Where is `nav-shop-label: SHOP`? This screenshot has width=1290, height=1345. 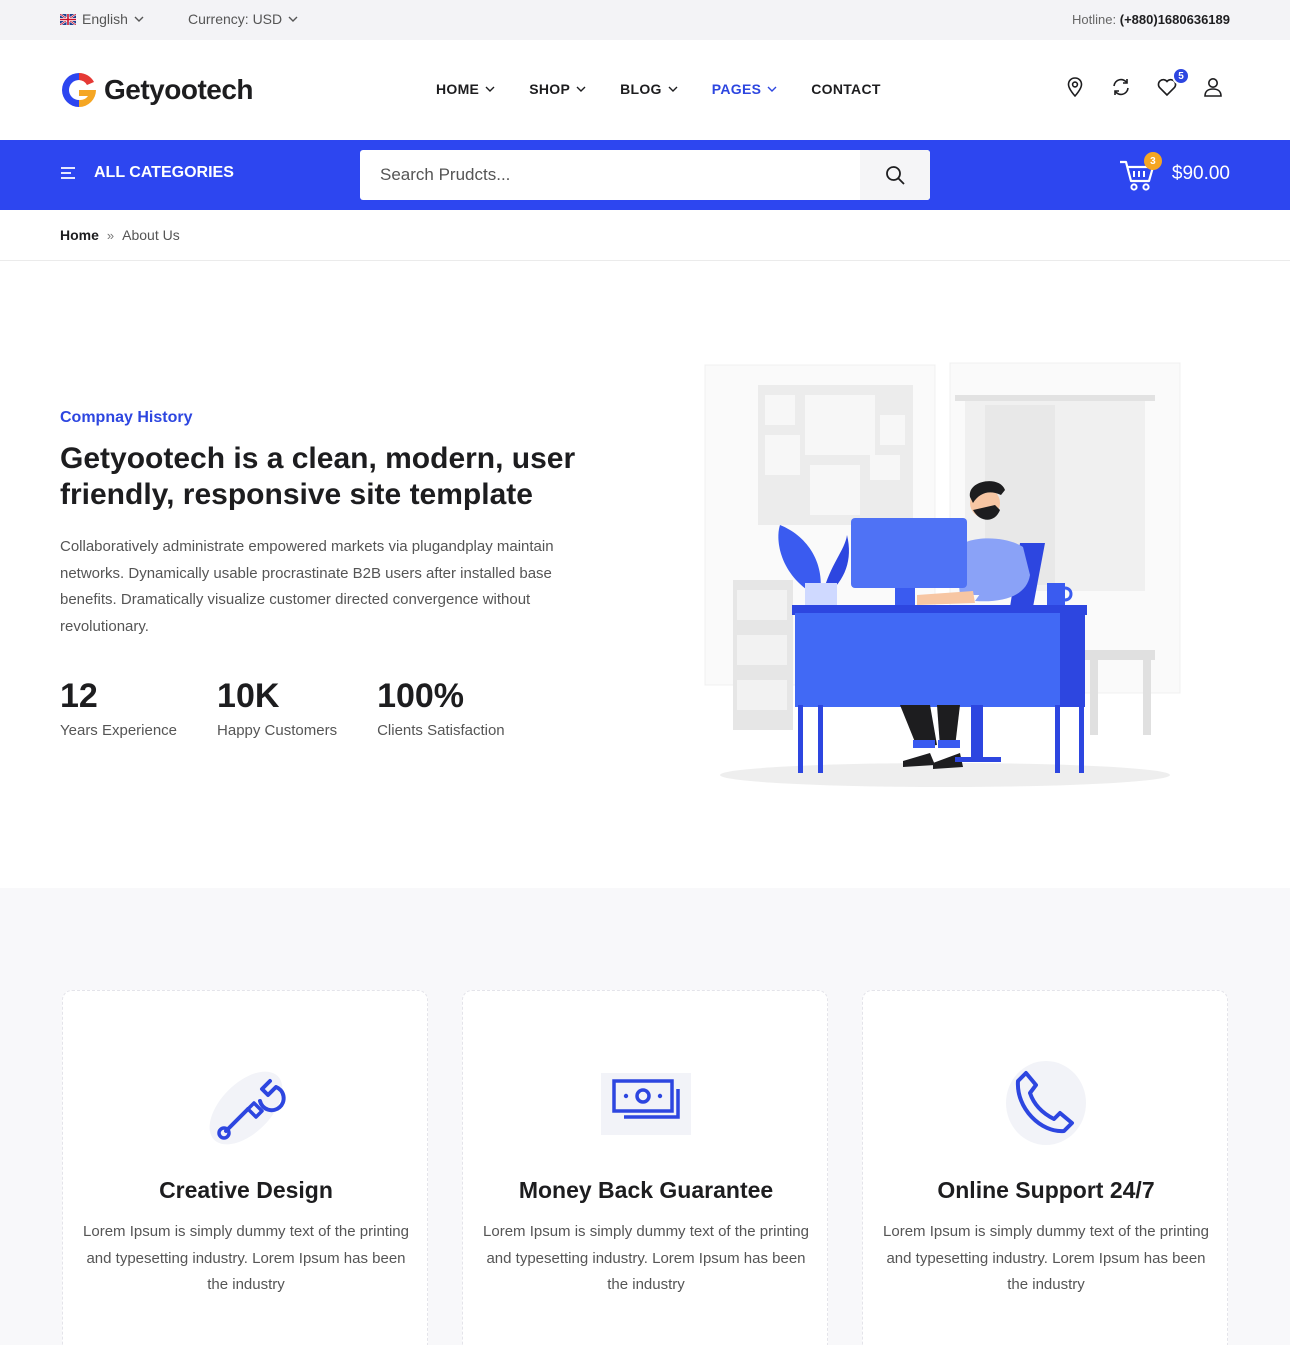 nav-shop-label: SHOP is located at coordinates (550, 89).